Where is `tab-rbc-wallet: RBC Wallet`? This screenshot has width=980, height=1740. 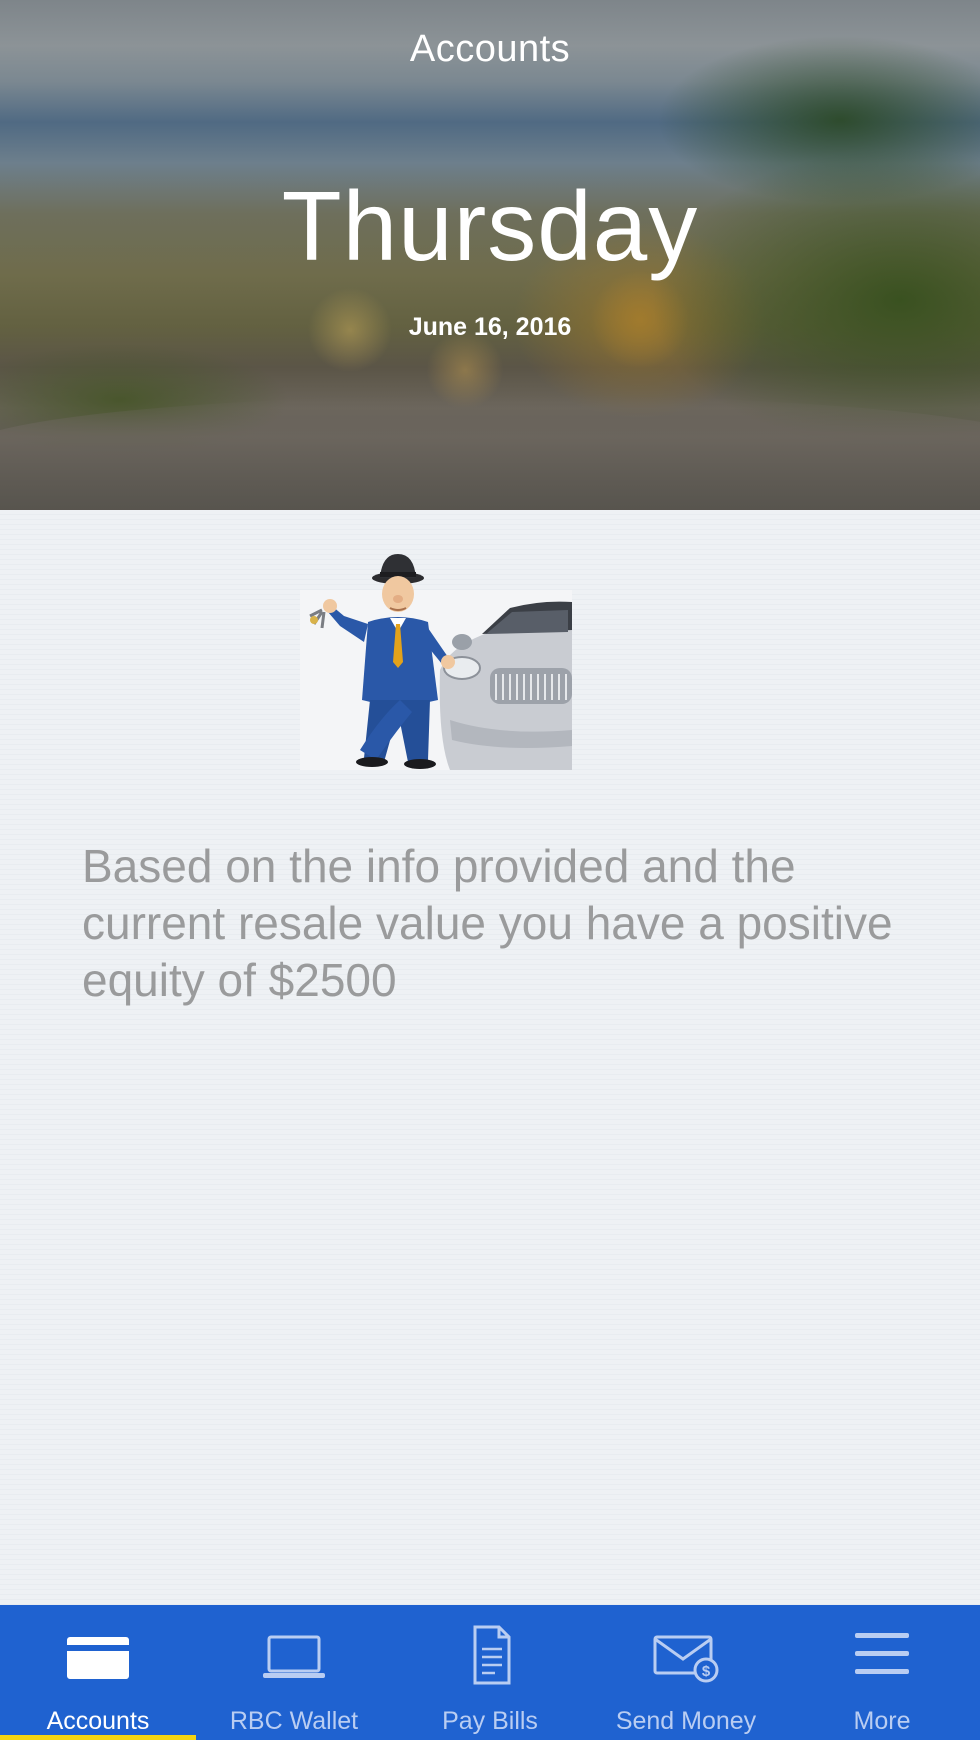
tab-rbc-wallet: RBC Wallet is located at coordinates (294, 1672).